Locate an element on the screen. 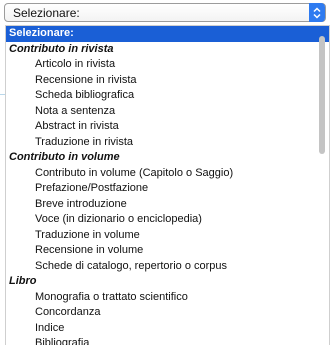  chevron-up-down-icon is located at coordinates (317, 12).